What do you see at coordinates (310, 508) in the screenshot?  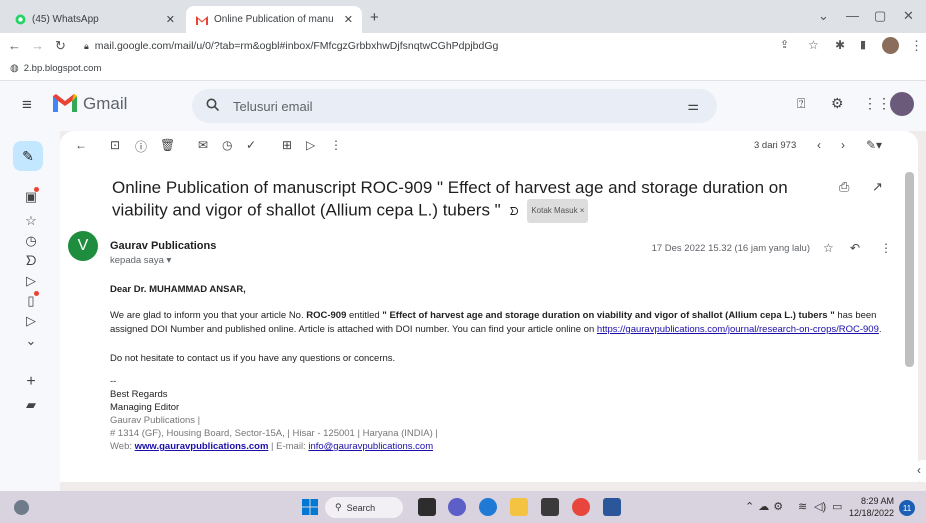 I see `windows-start-icon` at bounding box center [310, 508].